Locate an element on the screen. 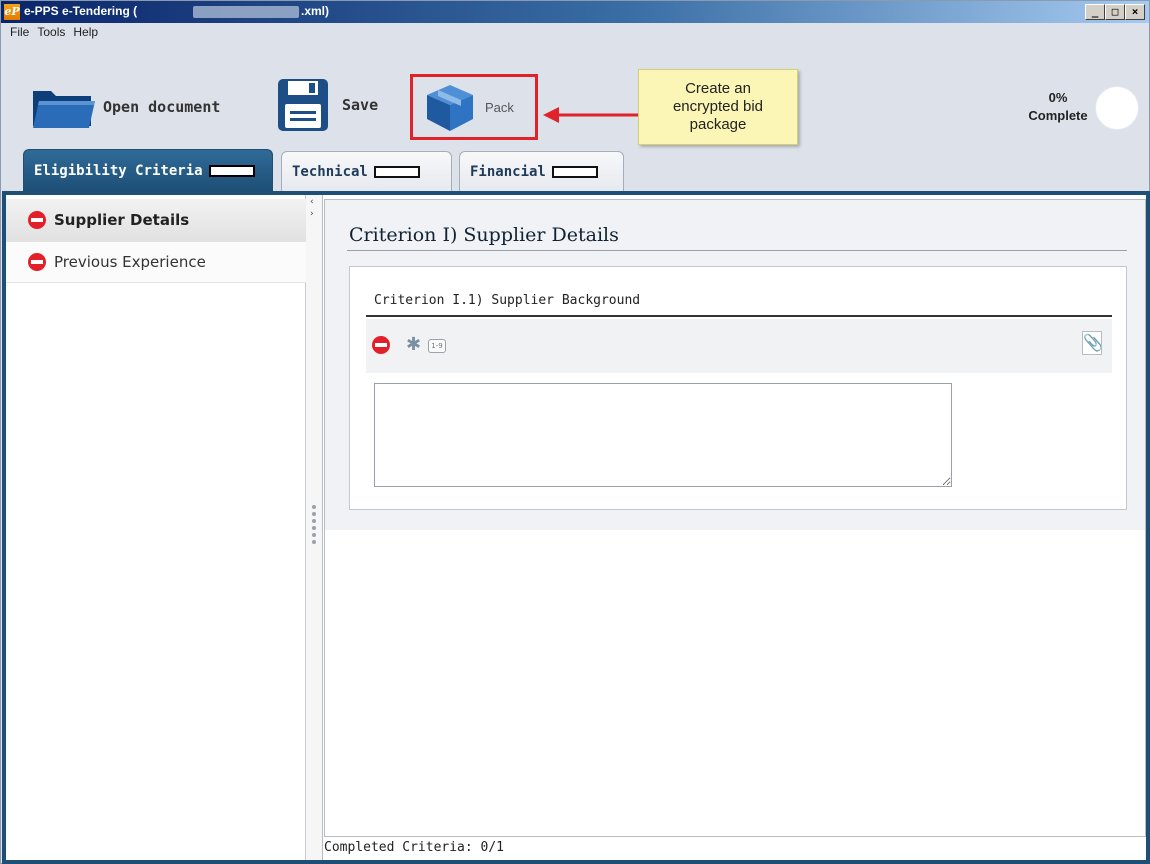 This screenshot has height=864, width=1150. collapse-left-icon: ‹ is located at coordinates (312, 202).